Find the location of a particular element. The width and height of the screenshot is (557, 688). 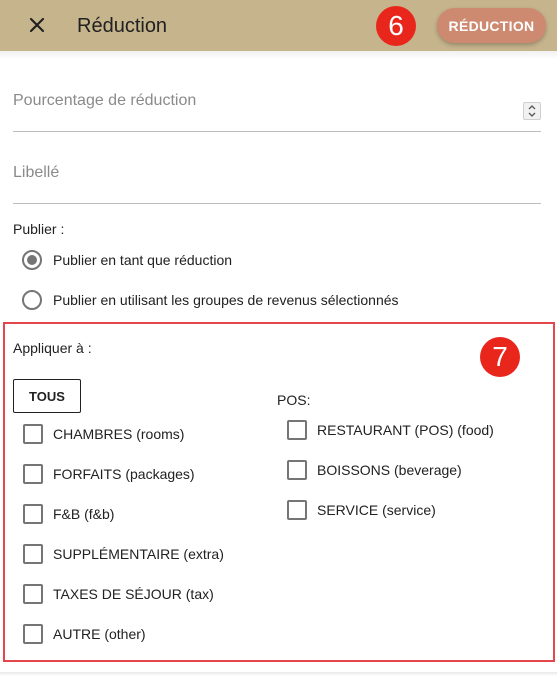

checkbox-service: SERVICE (service) is located at coordinates (361, 510).